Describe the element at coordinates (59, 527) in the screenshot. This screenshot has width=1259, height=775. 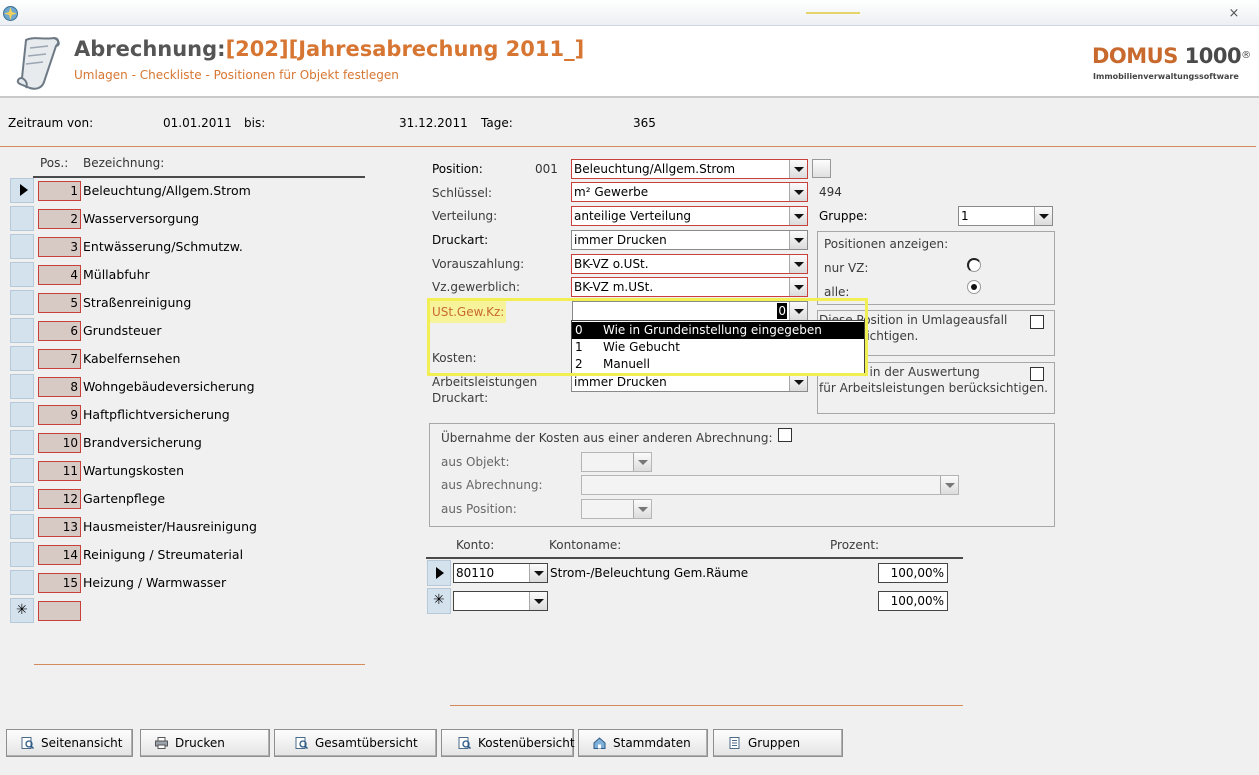
I see `list-row-pos: 13` at that location.